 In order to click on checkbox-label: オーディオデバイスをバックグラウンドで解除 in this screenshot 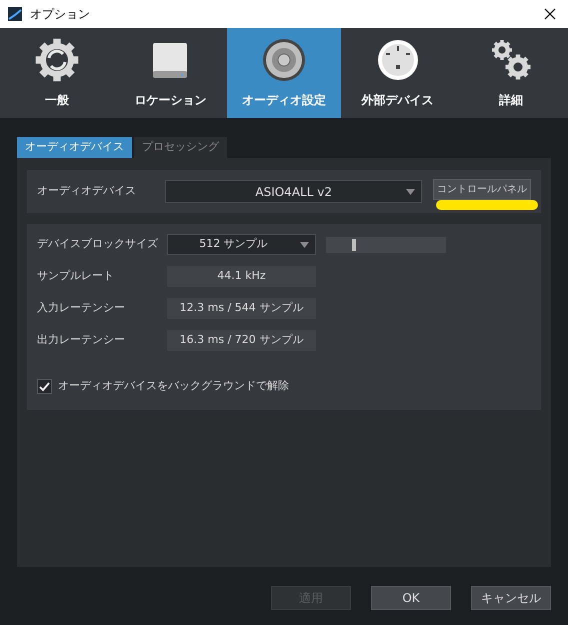, I will do `click(173, 386)`.